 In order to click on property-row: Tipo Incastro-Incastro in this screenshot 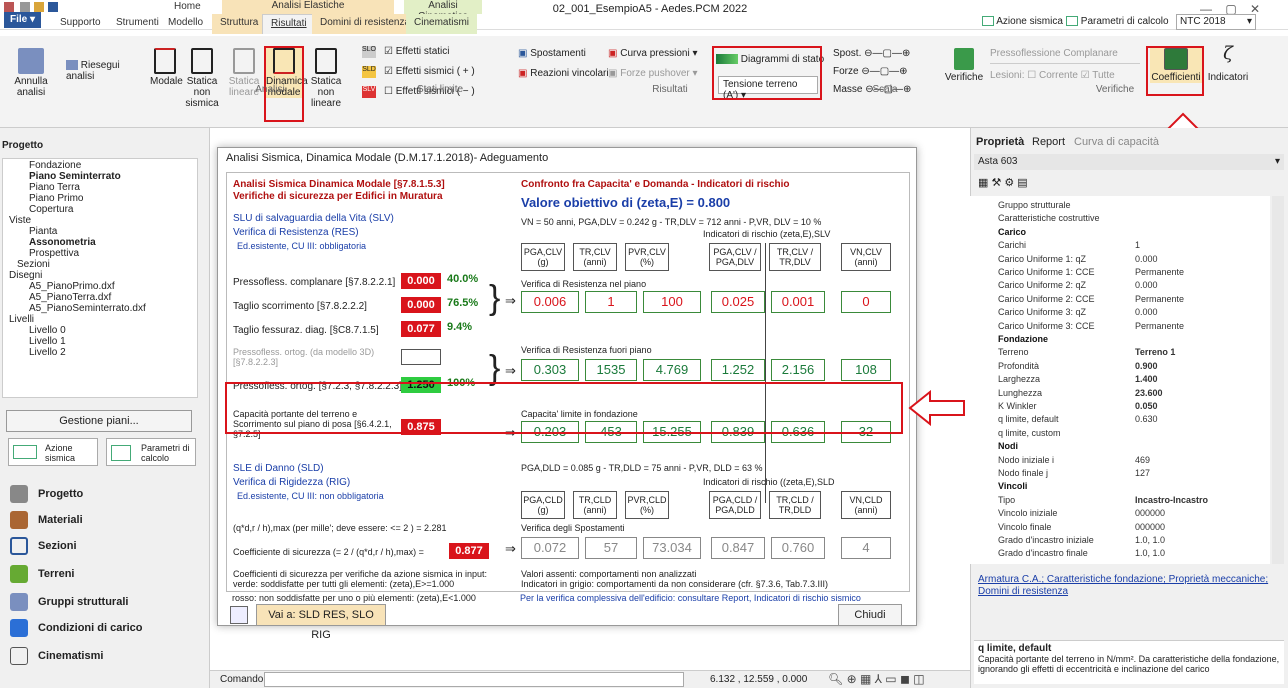, I will do `click(1125, 500)`.